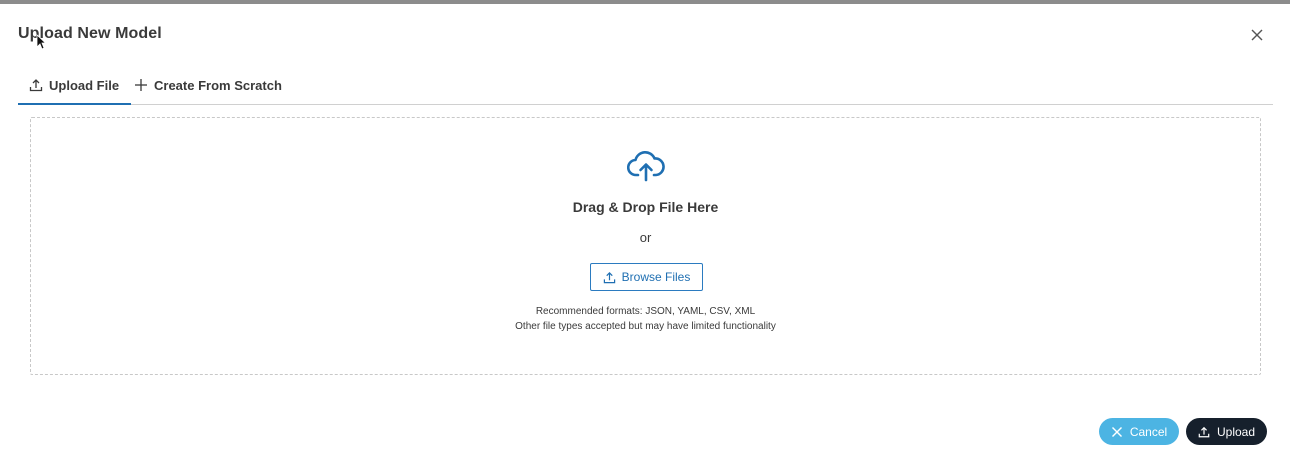  What do you see at coordinates (645, 237) in the screenshot?
I see `dropzone-or-text: or` at bounding box center [645, 237].